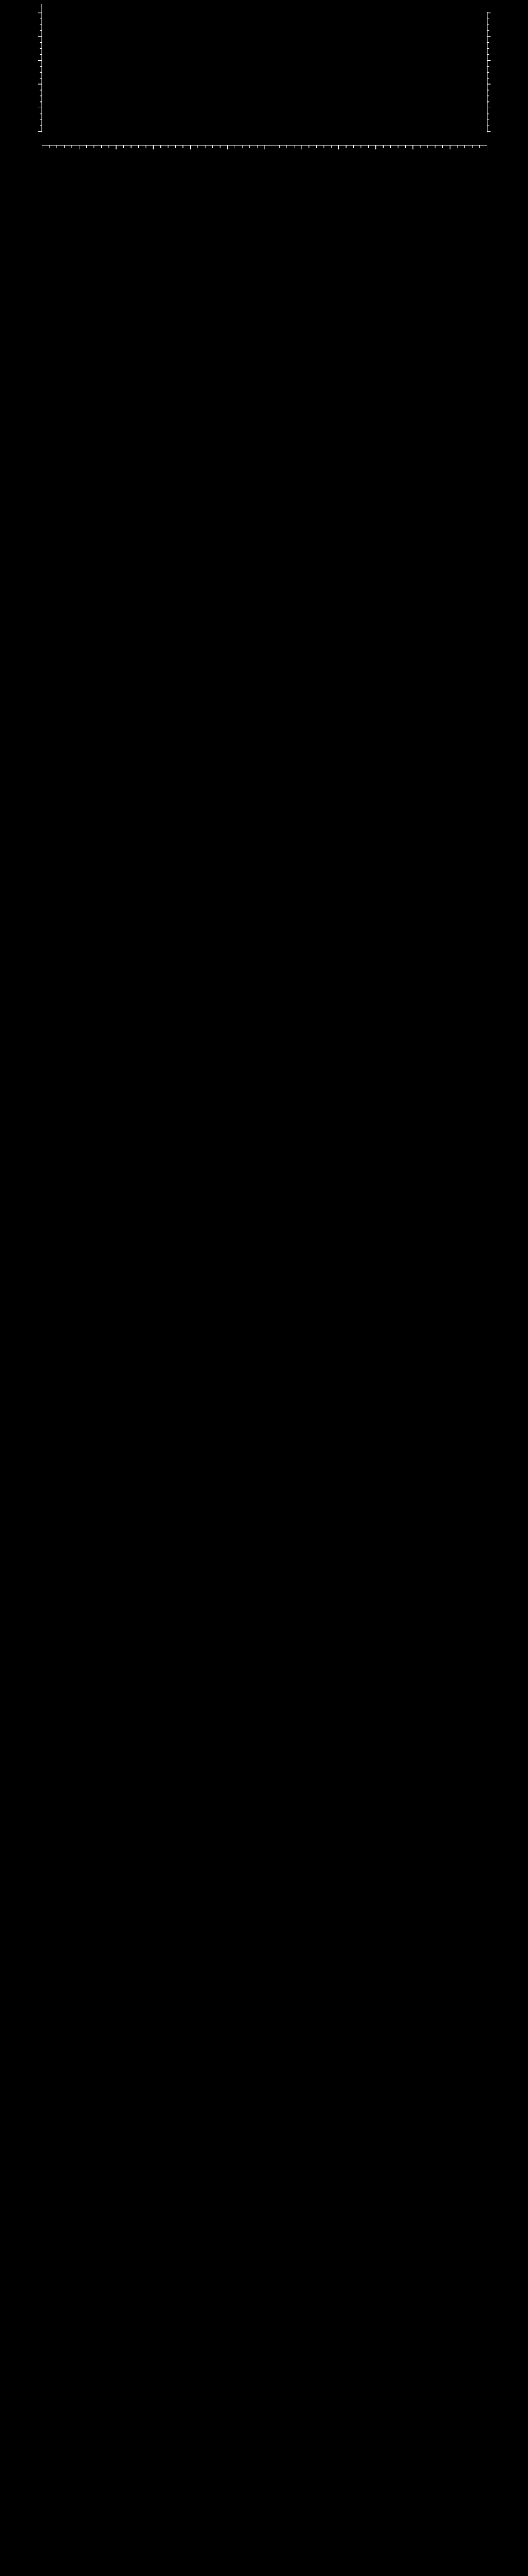 The width and height of the screenshot is (528, 2576). I want to click on axes-svg, so click(264, 76).